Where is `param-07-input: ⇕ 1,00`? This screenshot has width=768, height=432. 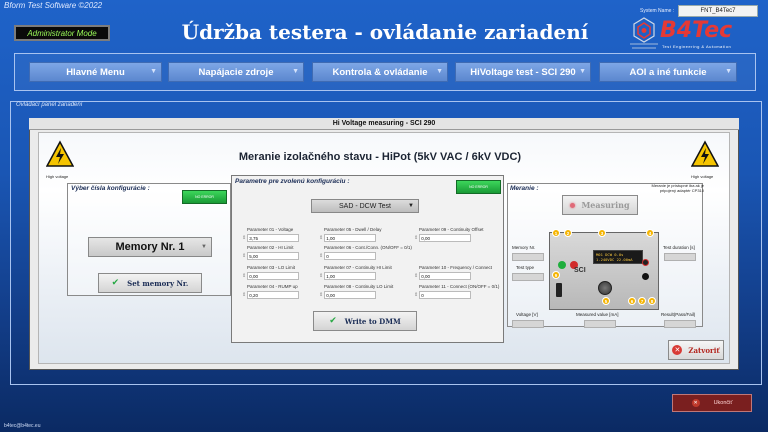
param-07-input: ⇕ 1,00 is located at coordinates (349, 276).